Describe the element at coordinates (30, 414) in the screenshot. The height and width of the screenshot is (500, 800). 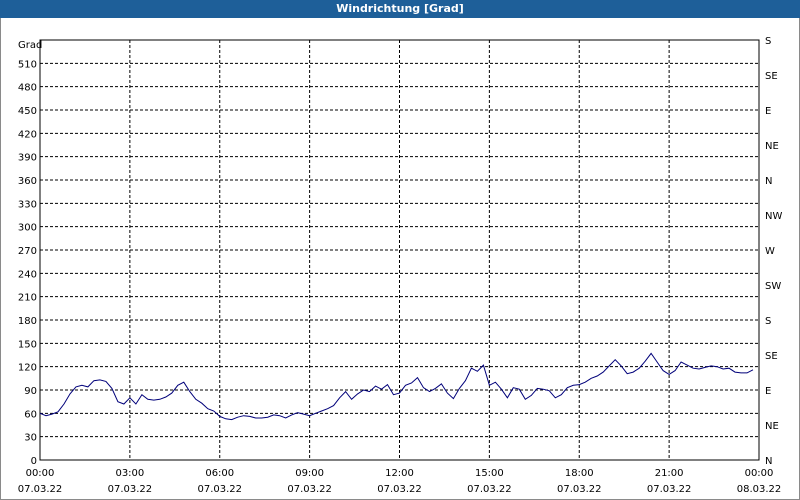
I see `y-tick-label: 60` at that location.